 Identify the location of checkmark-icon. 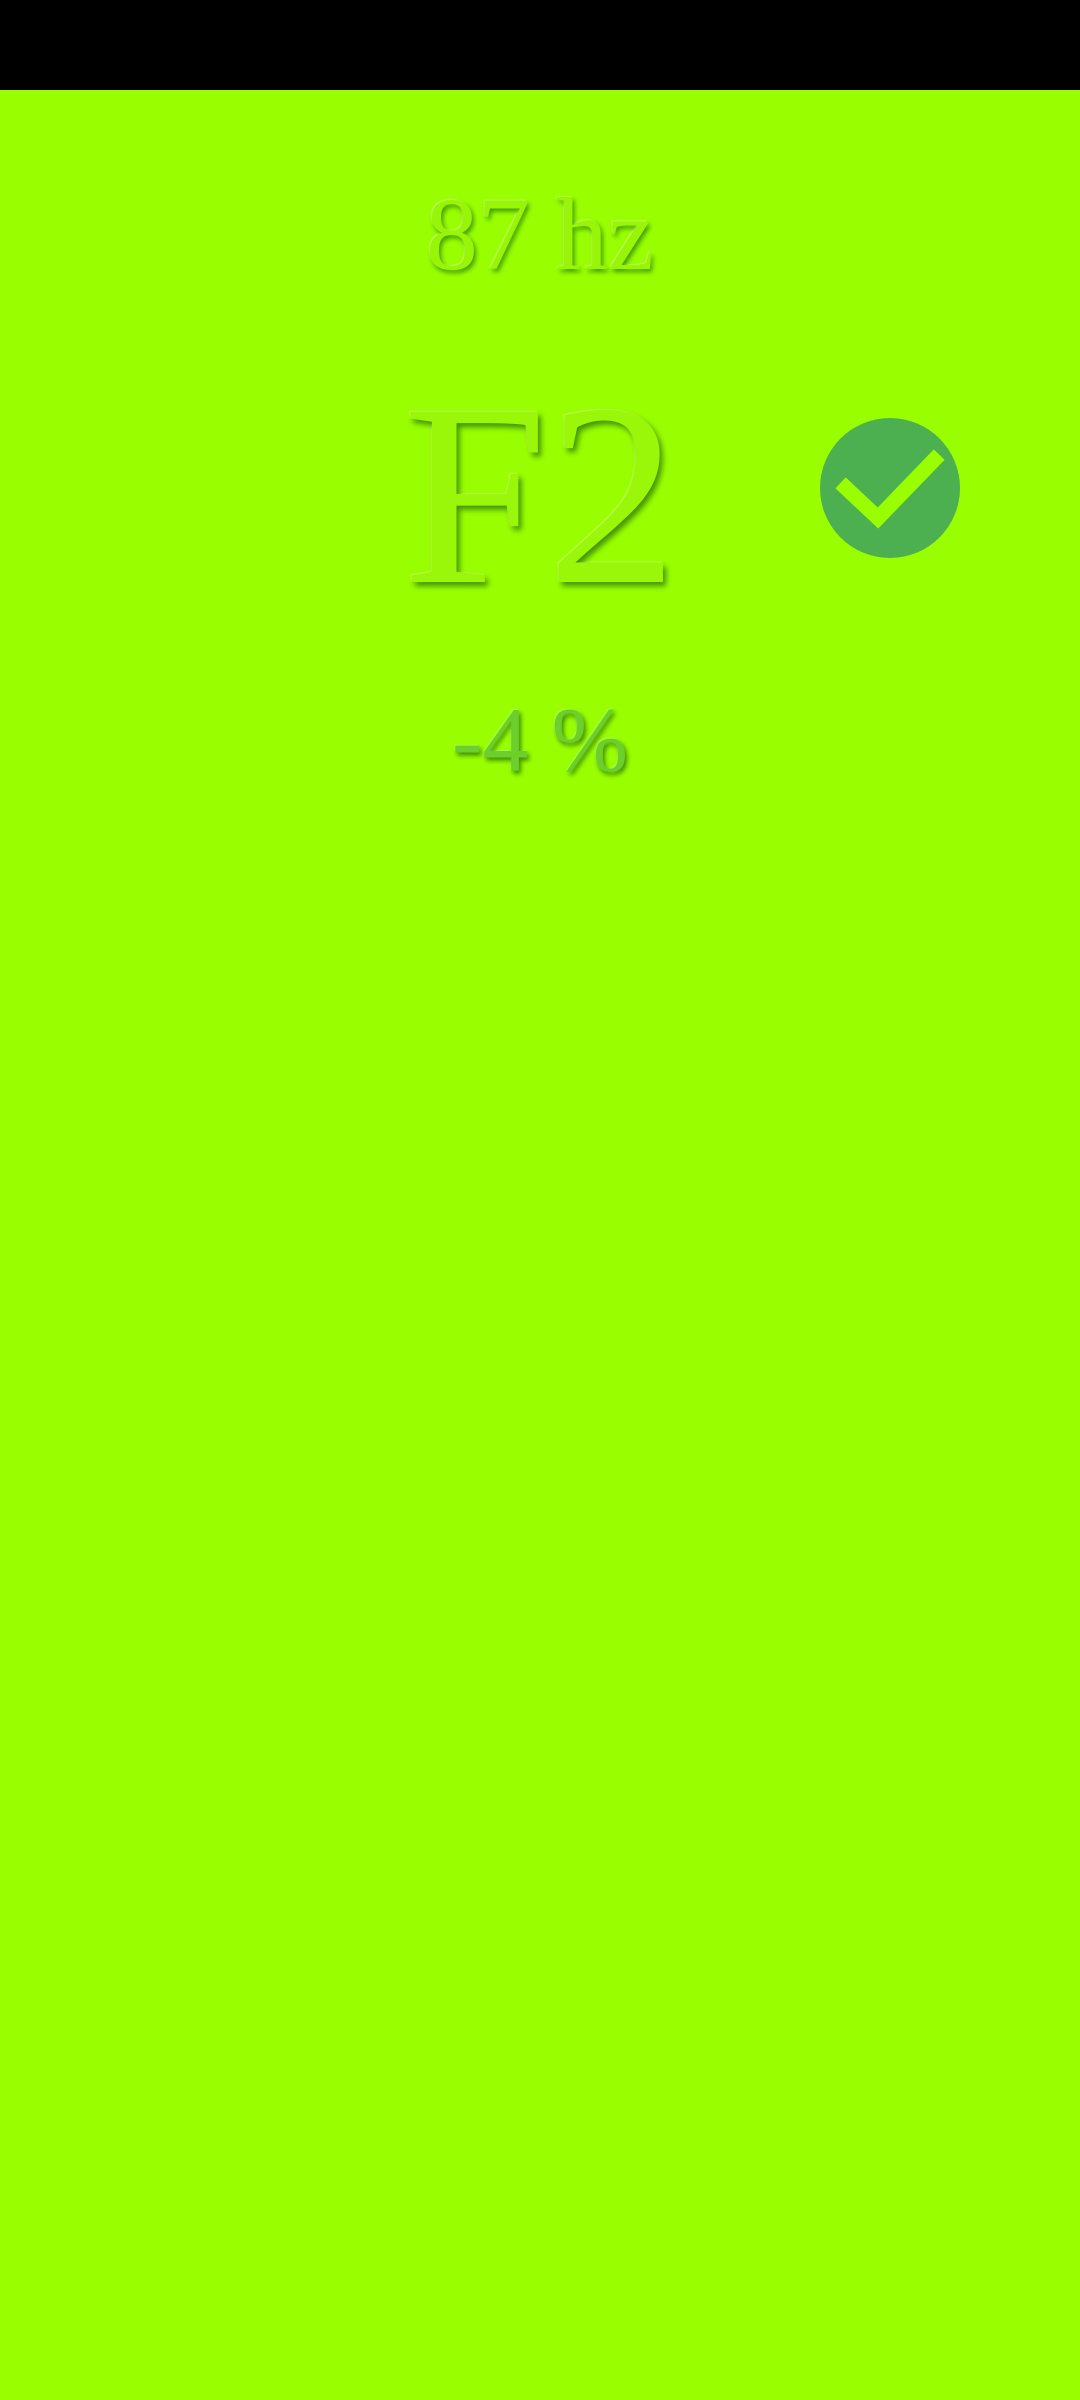
(890, 489).